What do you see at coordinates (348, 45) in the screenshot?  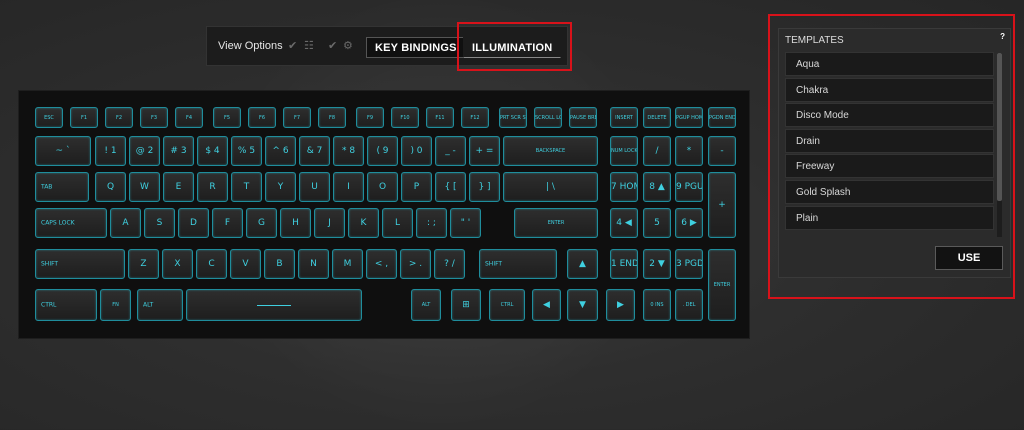 I see `gear-icon: ⚙` at bounding box center [348, 45].